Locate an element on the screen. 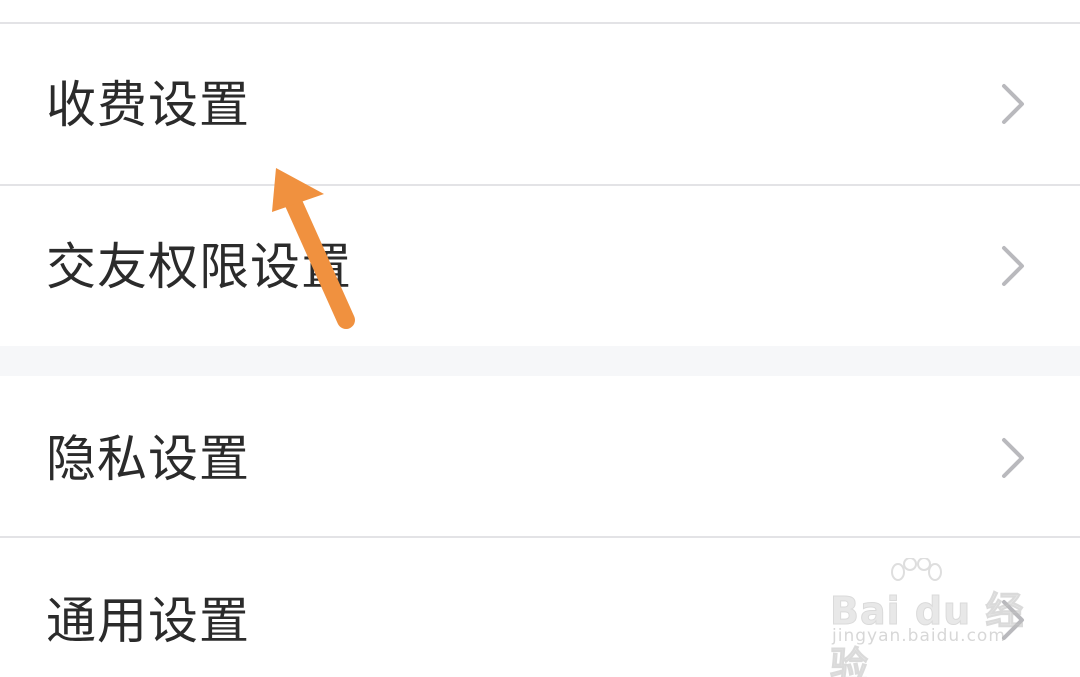 This screenshot has height=677, width=1080. settings-item-label: 收费设置 is located at coordinates (148, 105).